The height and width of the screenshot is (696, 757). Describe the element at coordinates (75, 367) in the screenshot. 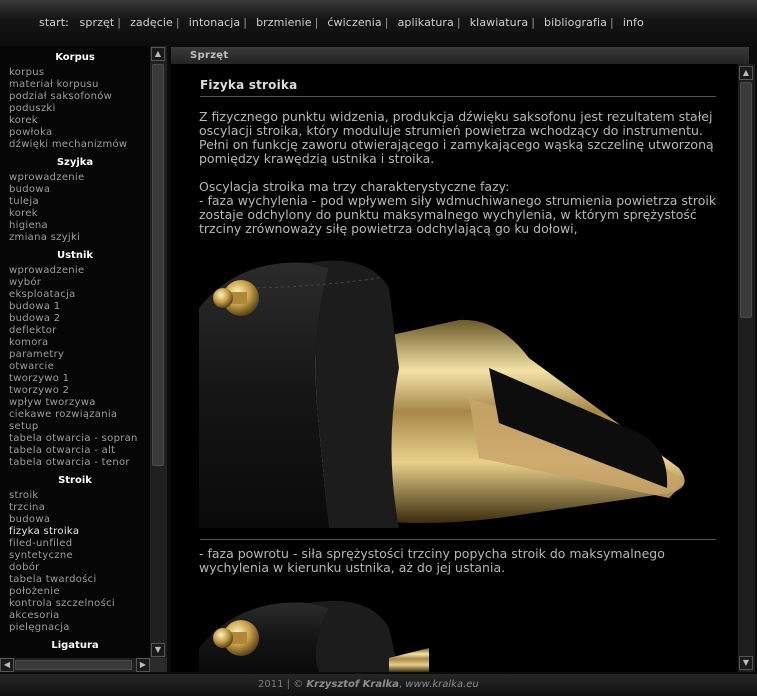

I see `sidebar-link: otwarcie` at that location.